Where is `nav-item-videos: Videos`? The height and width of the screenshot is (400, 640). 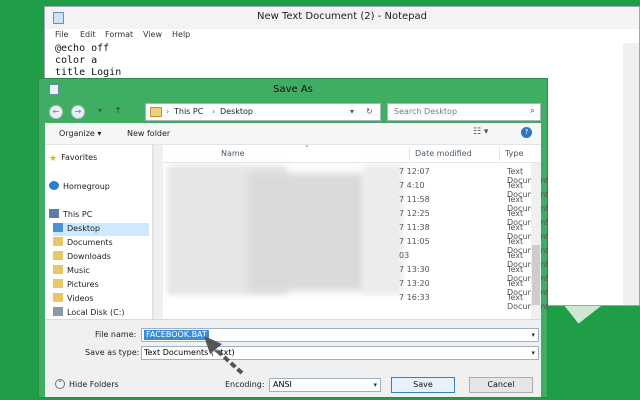
nav-item-videos: Videos is located at coordinates (73, 299).